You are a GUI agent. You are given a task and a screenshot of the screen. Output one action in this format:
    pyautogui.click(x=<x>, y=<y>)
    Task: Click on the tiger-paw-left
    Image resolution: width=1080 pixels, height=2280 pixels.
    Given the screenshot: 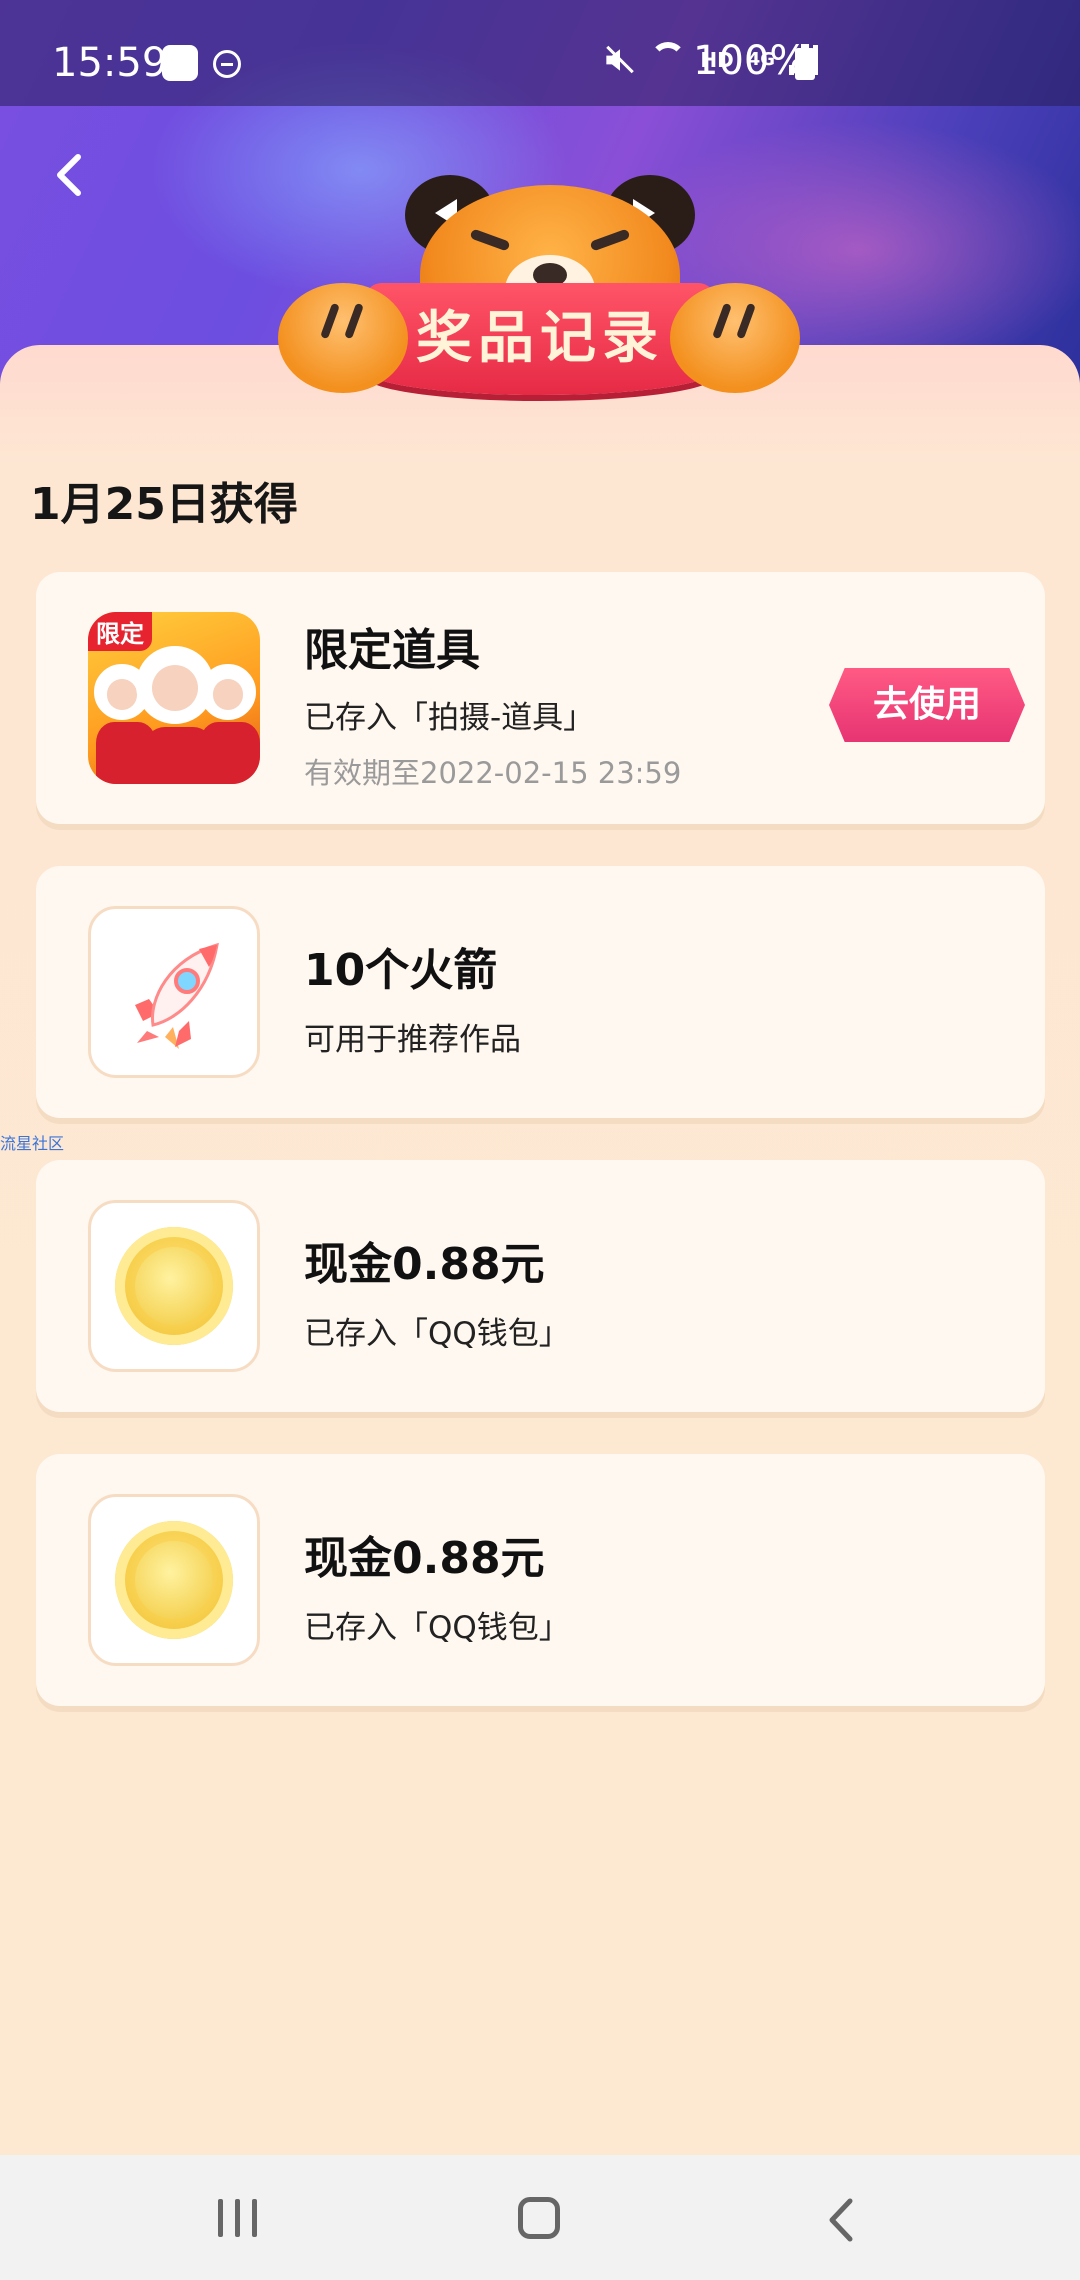 What is the action you would take?
    pyautogui.click(x=343, y=338)
    